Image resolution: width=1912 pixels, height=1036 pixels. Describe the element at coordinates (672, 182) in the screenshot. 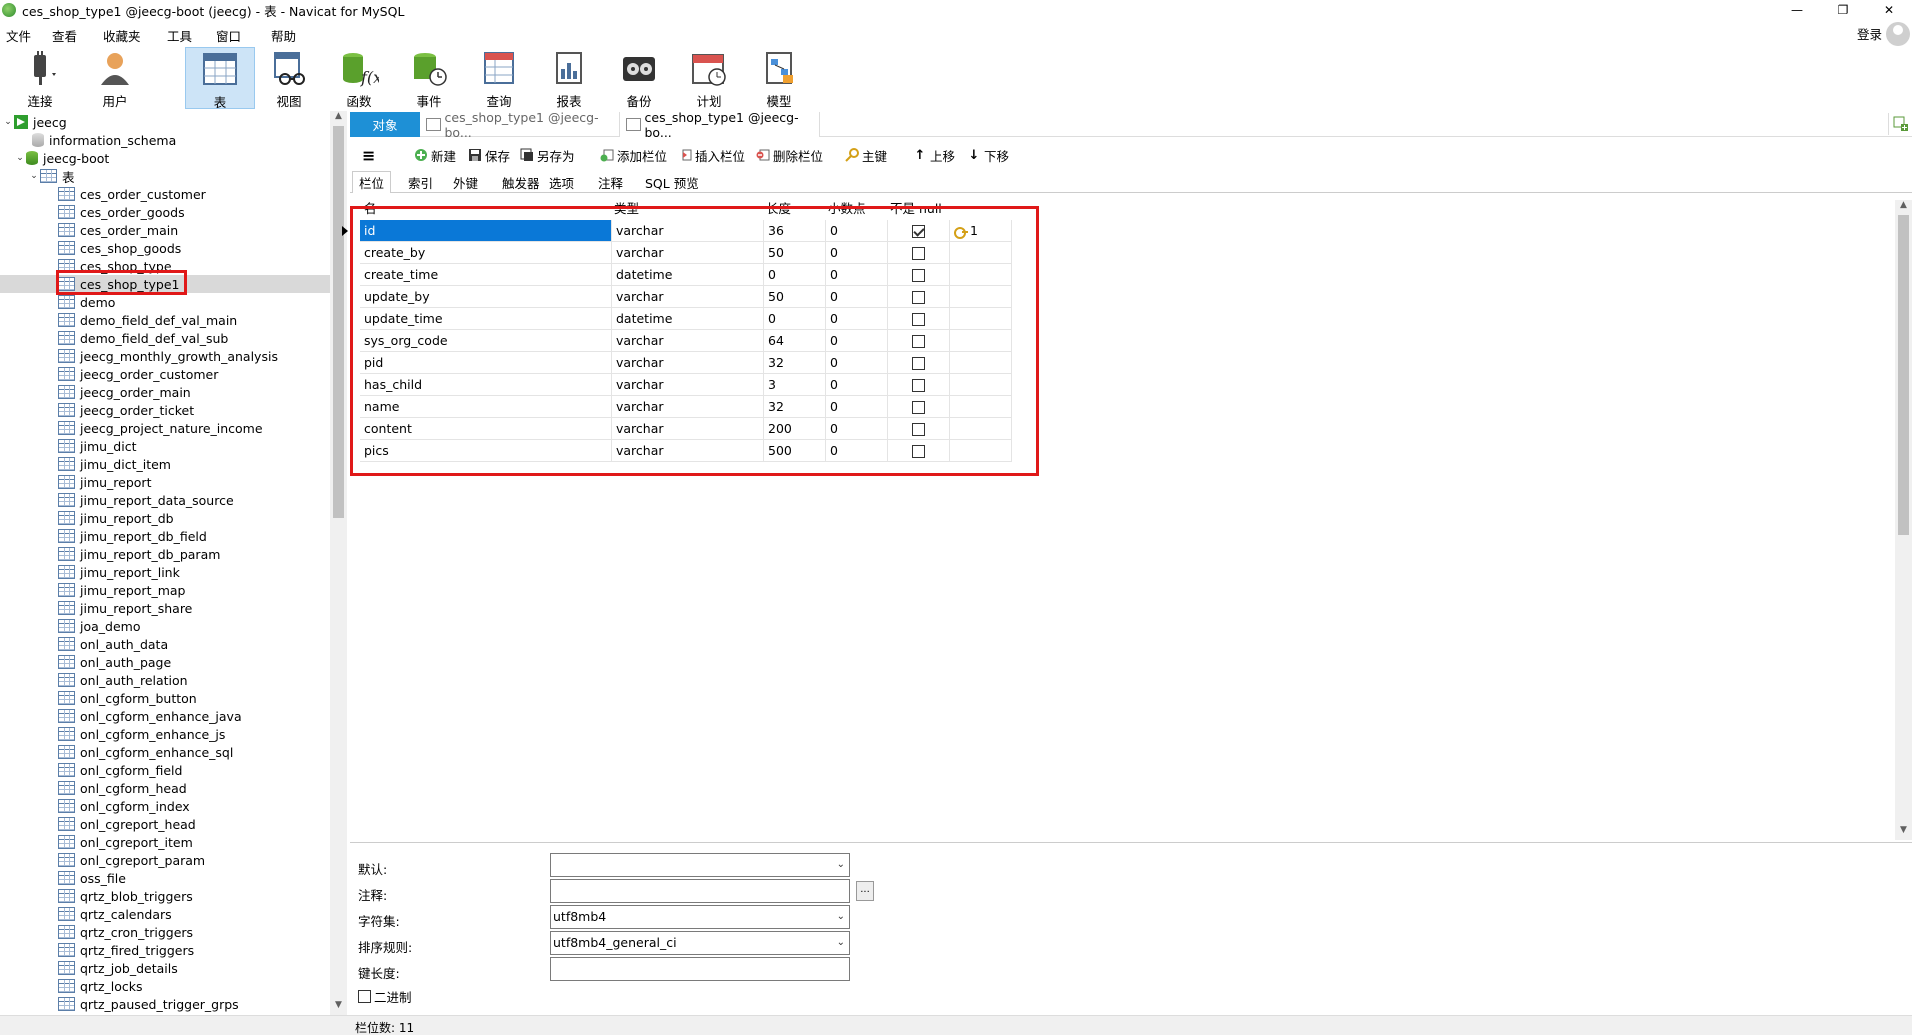

I see `tab-sql-preview: SQL 预览` at that location.